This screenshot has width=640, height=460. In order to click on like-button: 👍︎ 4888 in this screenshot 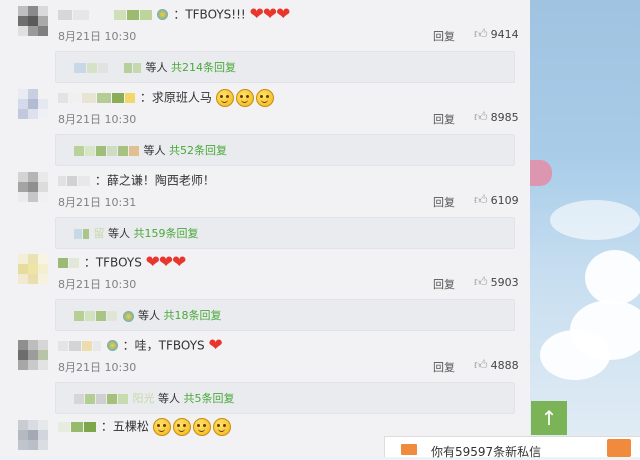, I will do `click(496, 365)`.